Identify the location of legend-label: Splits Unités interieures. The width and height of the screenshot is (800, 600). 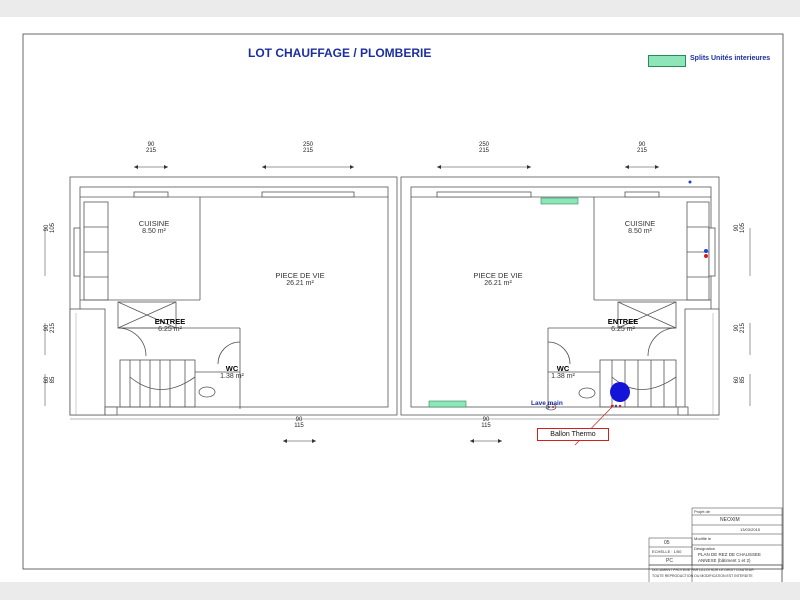
(730, 58).